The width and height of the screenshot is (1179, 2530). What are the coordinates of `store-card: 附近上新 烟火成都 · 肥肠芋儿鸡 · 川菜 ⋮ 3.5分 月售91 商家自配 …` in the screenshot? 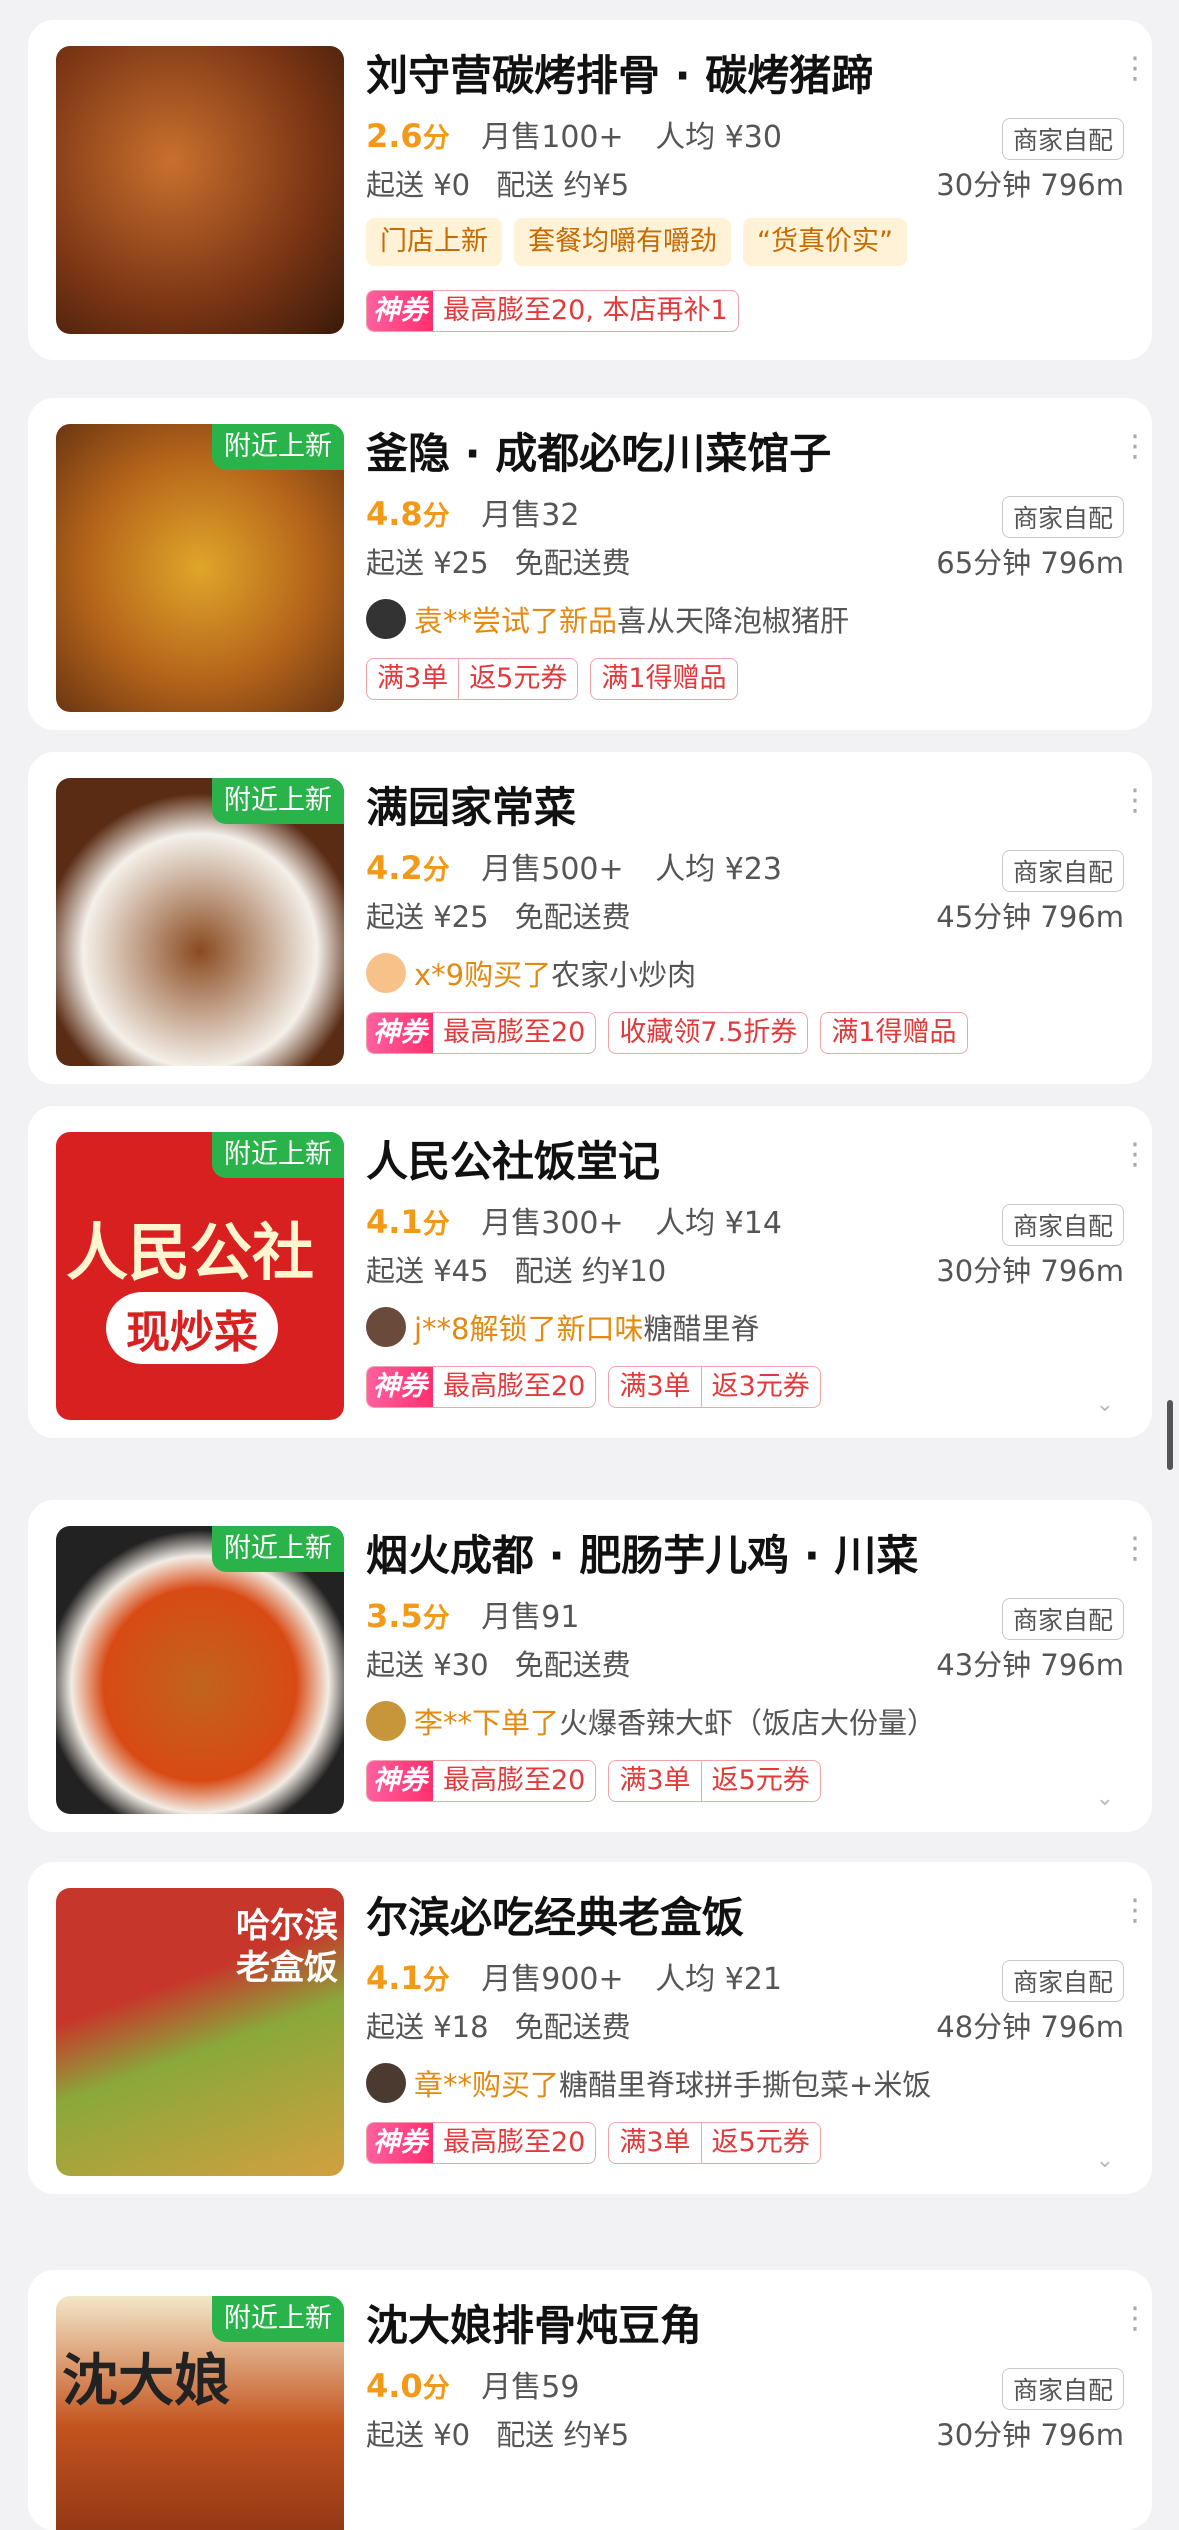 It's located at (590, 1666).